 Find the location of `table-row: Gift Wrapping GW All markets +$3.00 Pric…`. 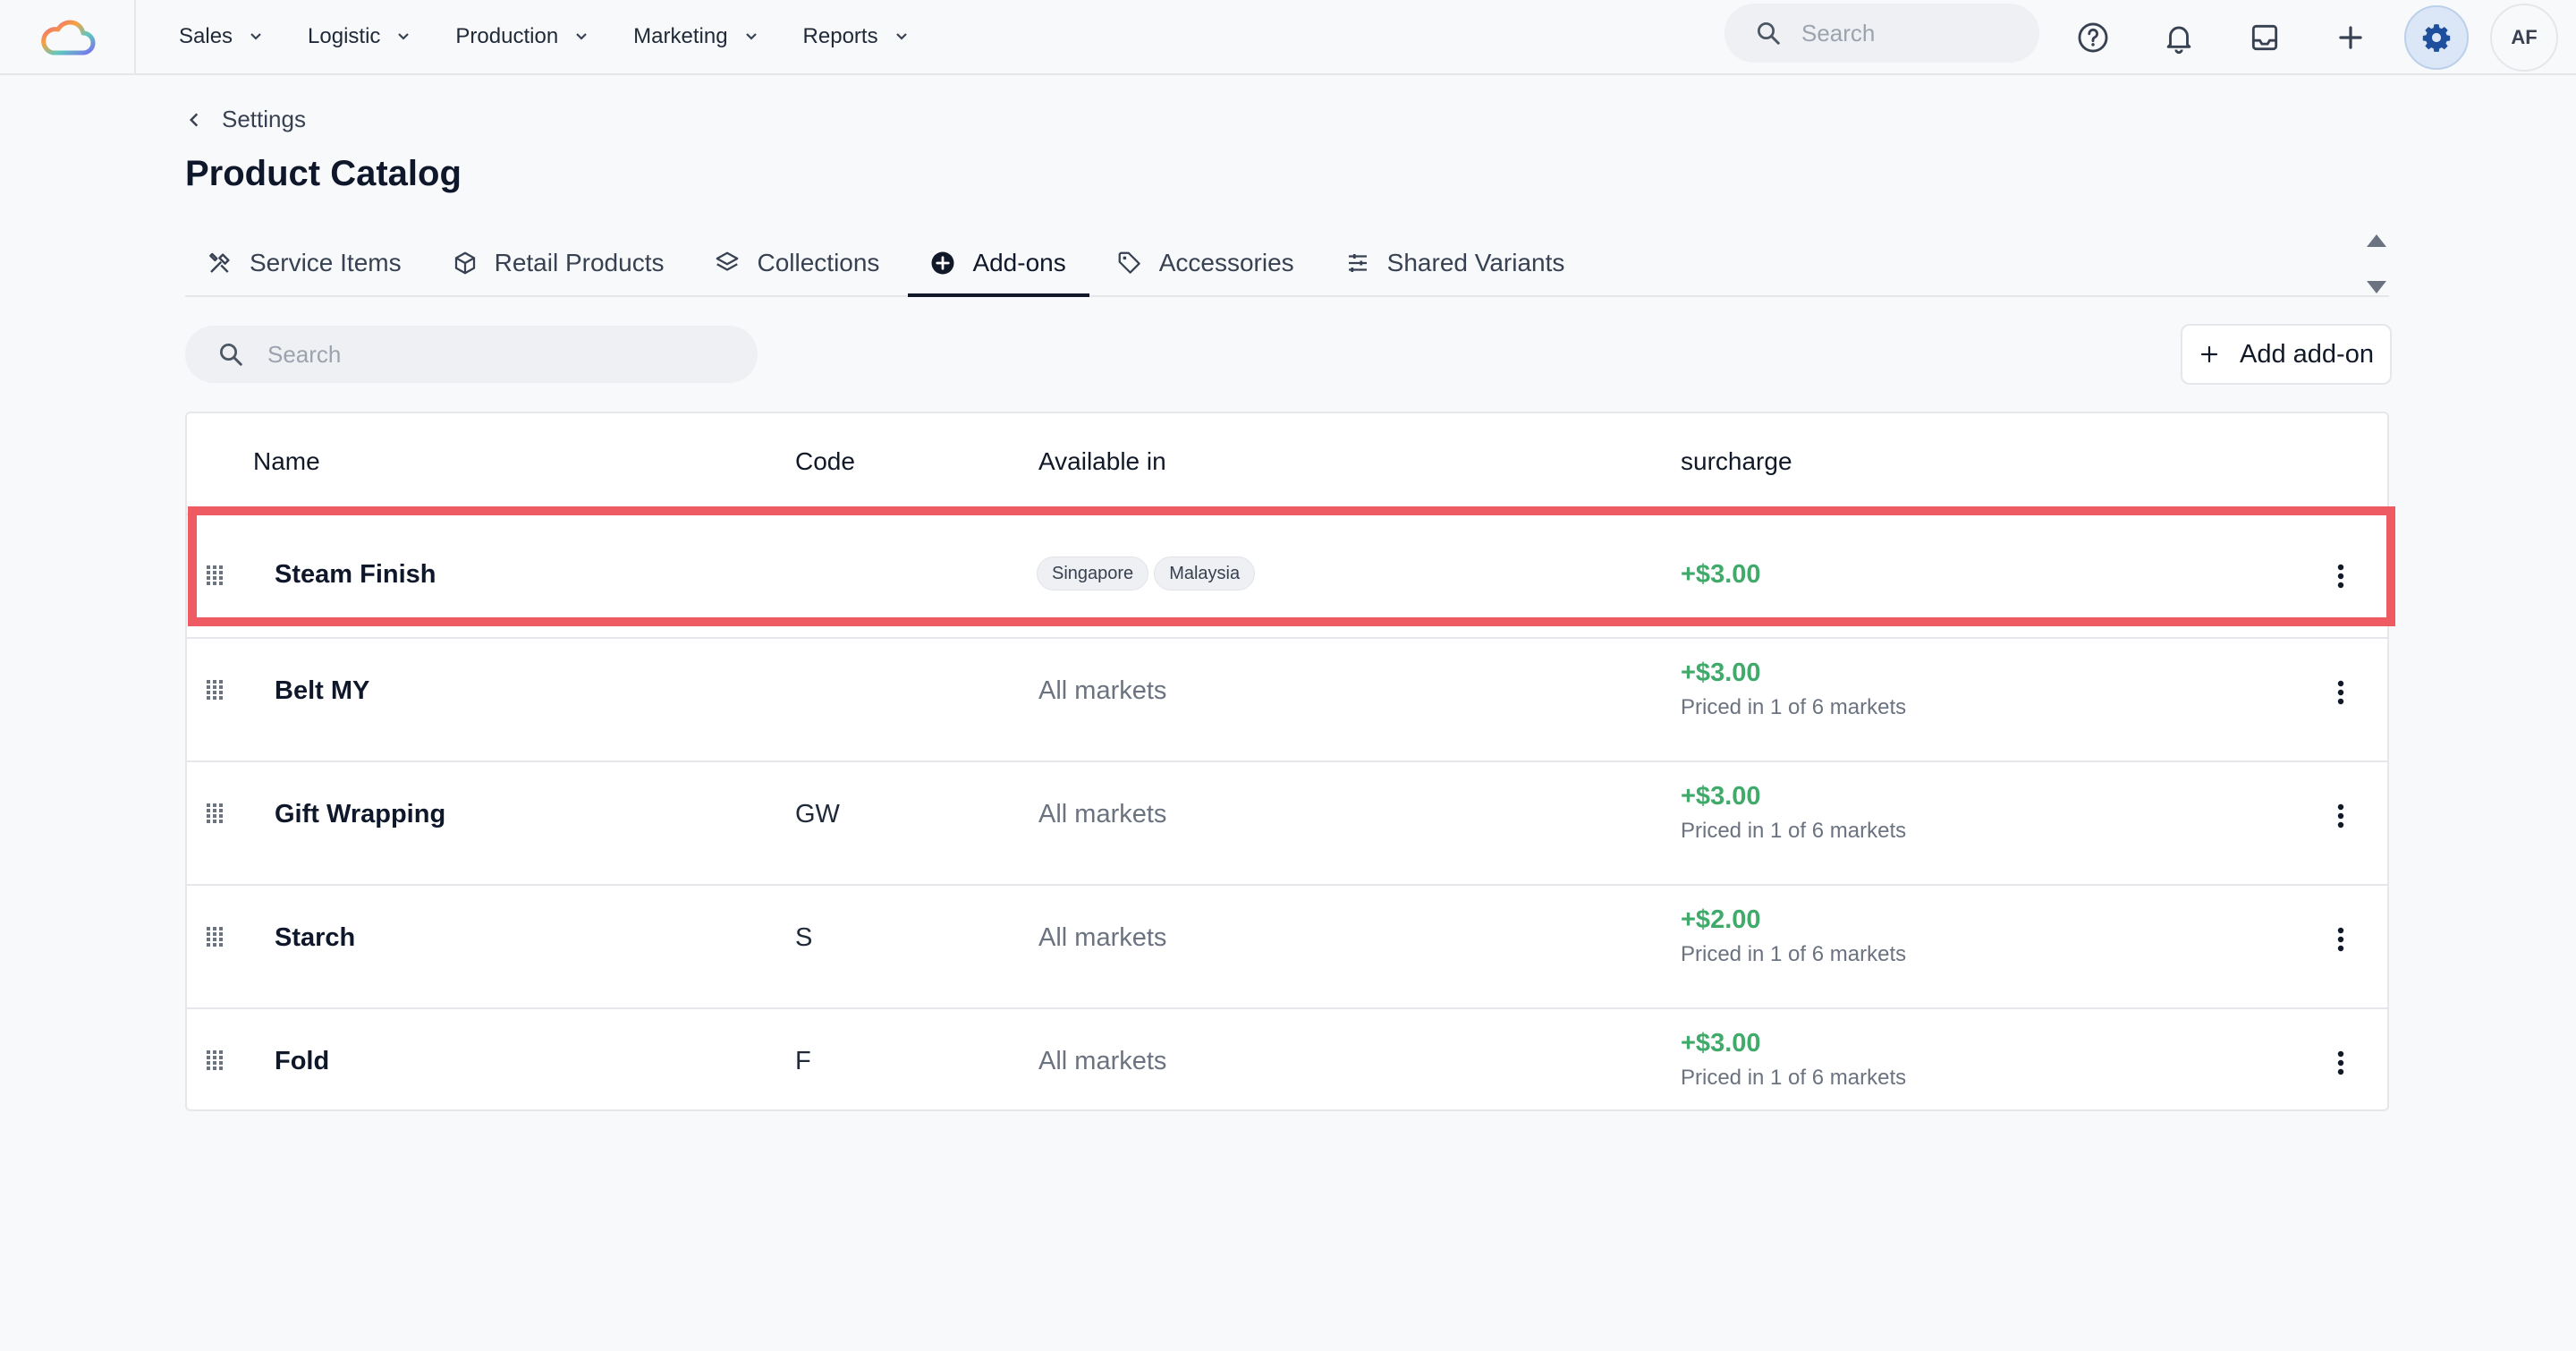

table-row: Gift Wrapping GW All markets +$3.00 Pric… is located at coordinates (1287, 822).